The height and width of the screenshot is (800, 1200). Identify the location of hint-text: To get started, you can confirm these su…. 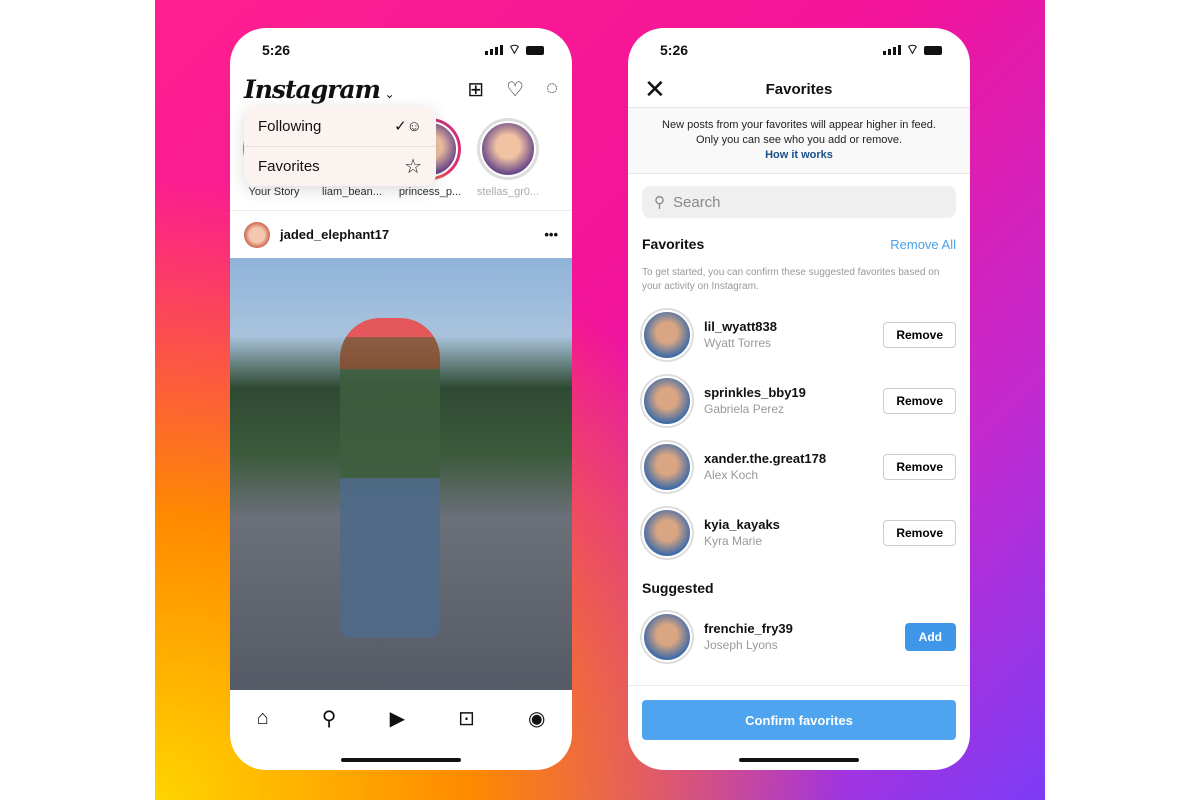
(791, 279).